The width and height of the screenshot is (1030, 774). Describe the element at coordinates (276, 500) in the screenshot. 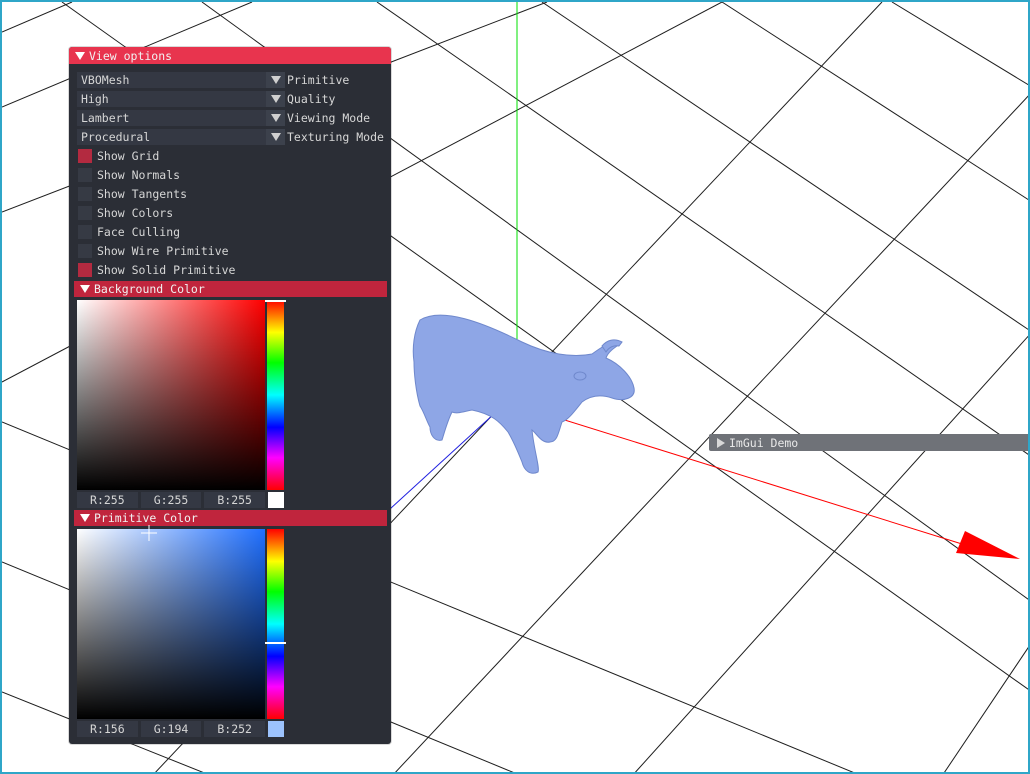

I see `background-color-swatch` at that location.